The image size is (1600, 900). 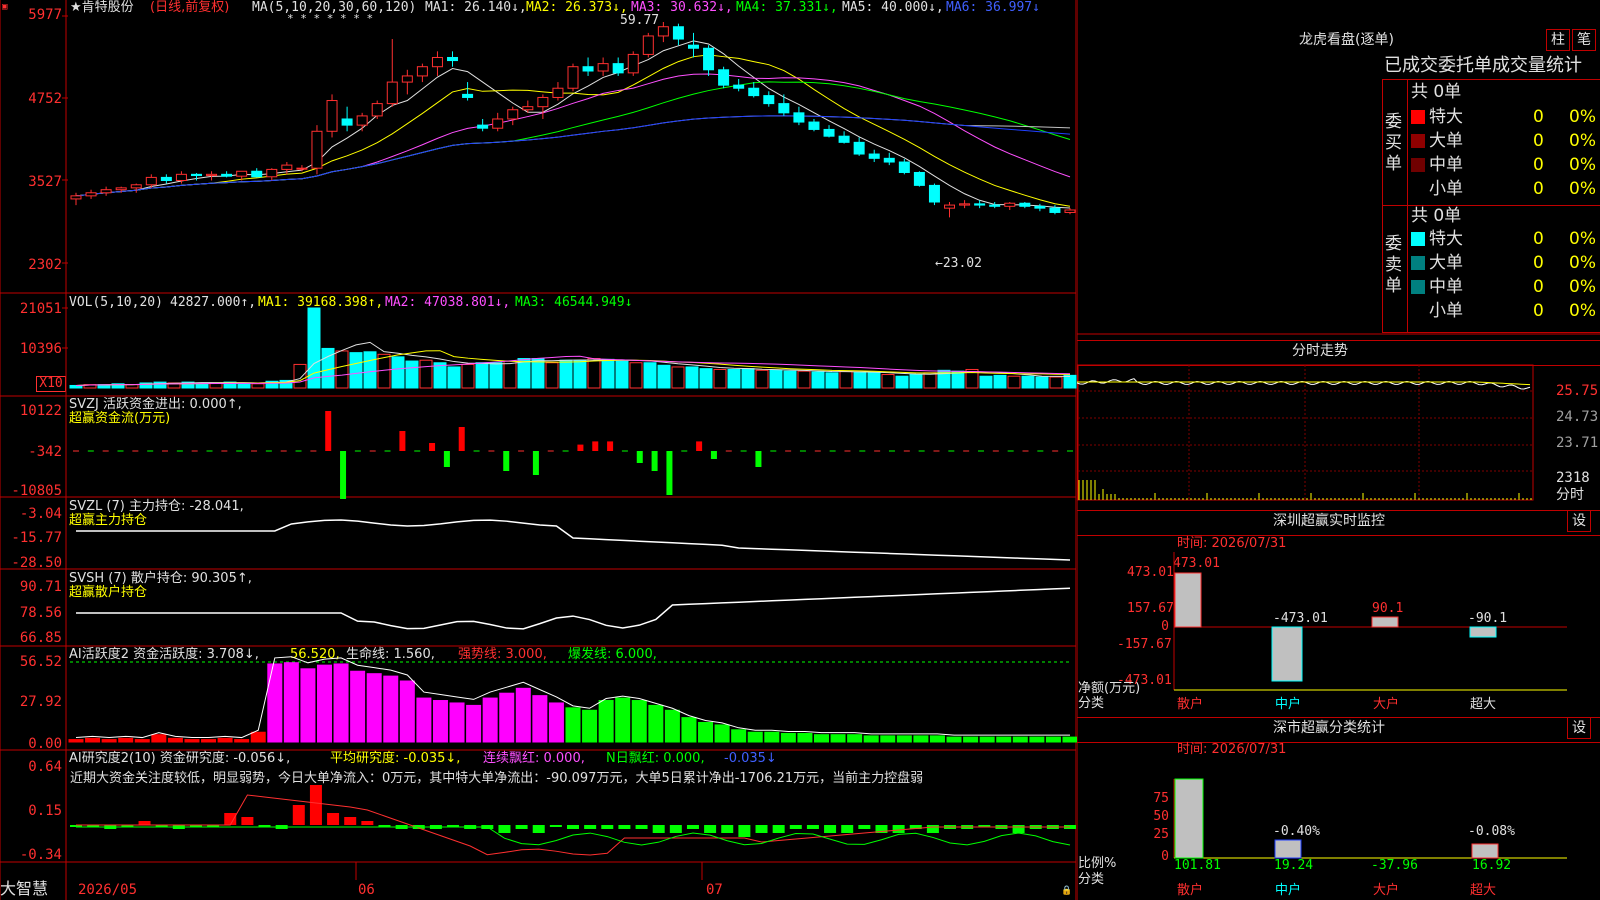 I want to click on sz-bar-mid, so click(x=1287, y=654).